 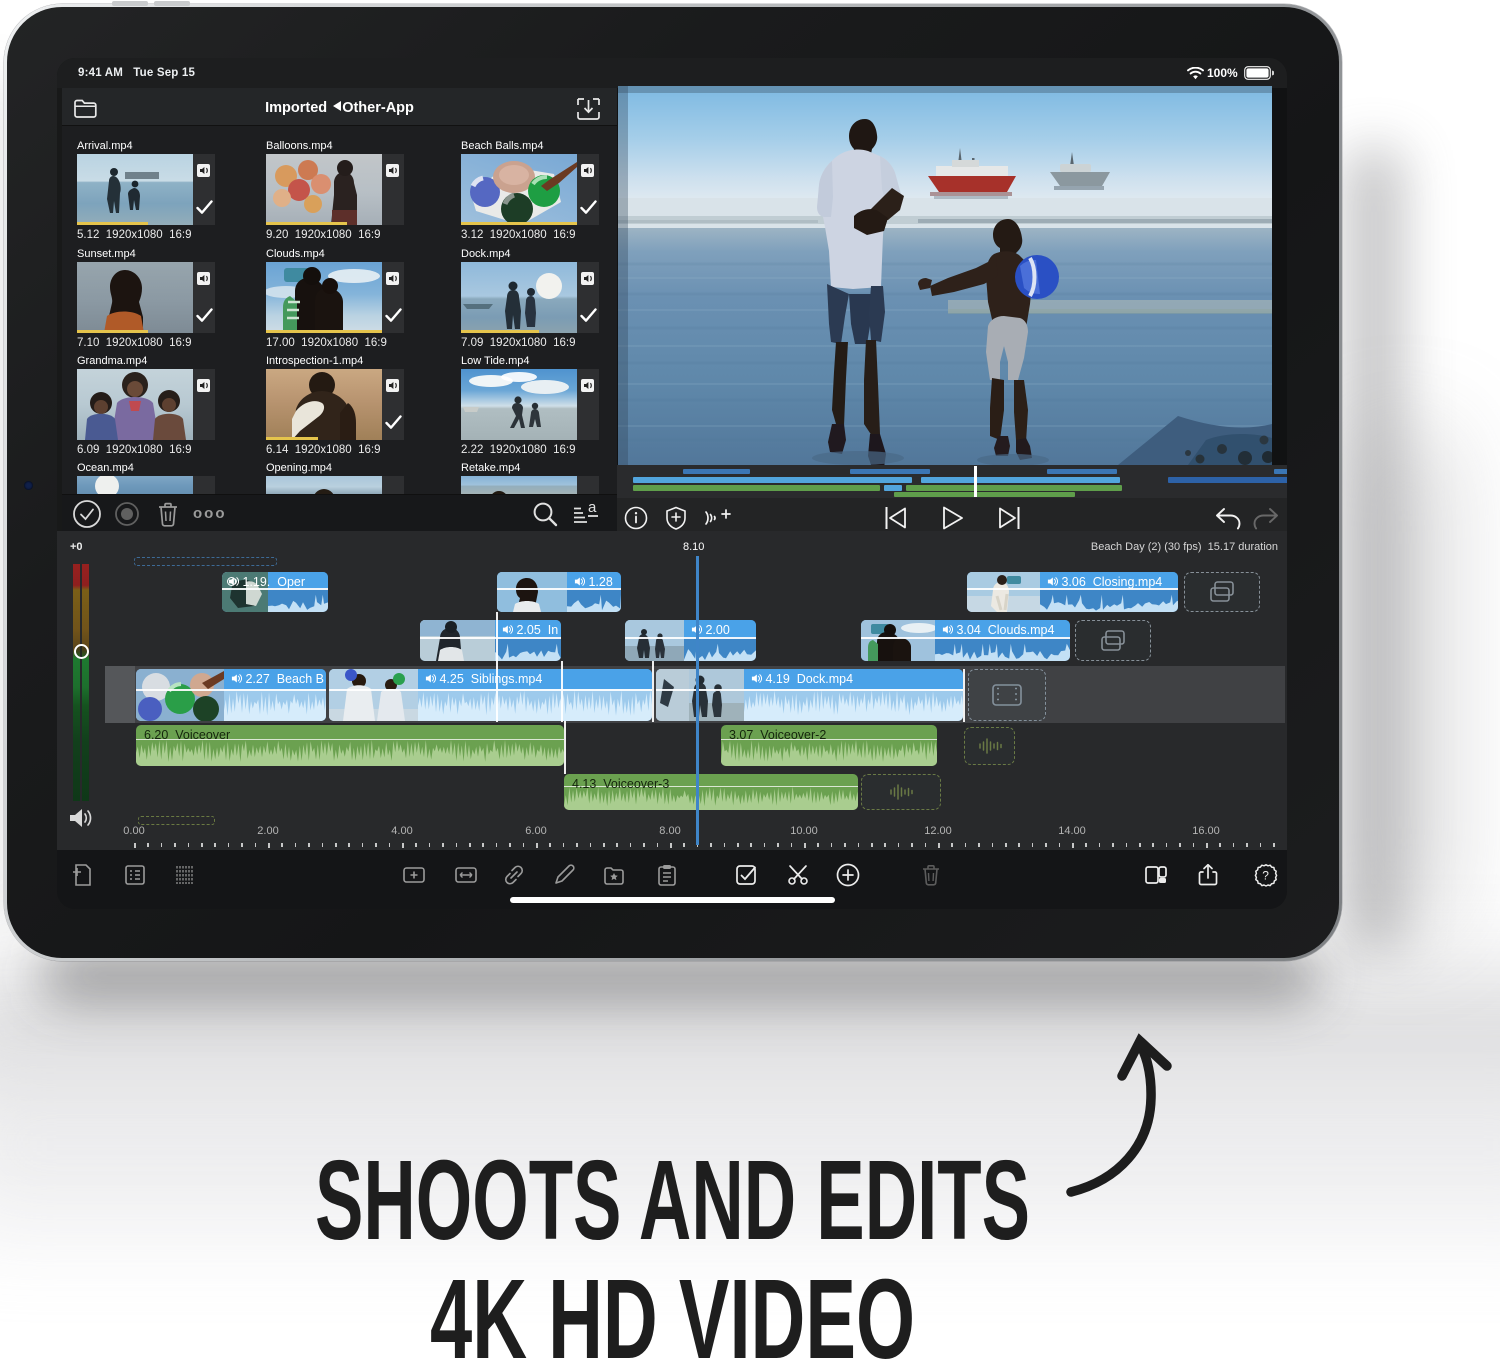 What do you see at coordinates (592, 508) in the screenshot?
I see `svg-text: a` at bounding box center [592, 508].